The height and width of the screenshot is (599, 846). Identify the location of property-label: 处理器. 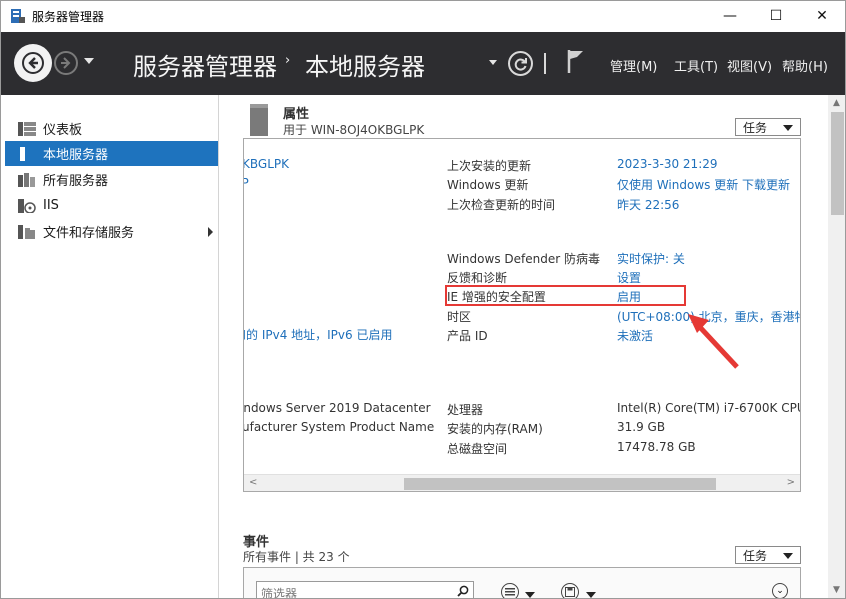
(465, 410).